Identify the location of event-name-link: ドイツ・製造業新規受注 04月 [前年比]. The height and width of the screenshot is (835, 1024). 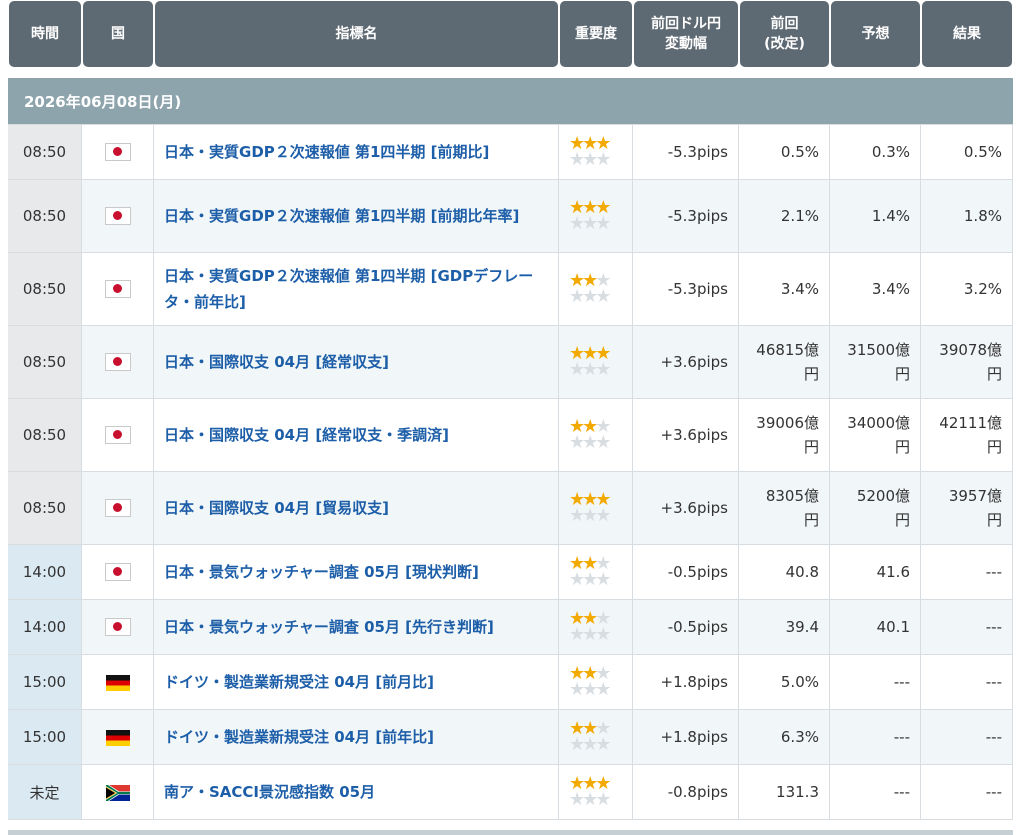
(299, 737).